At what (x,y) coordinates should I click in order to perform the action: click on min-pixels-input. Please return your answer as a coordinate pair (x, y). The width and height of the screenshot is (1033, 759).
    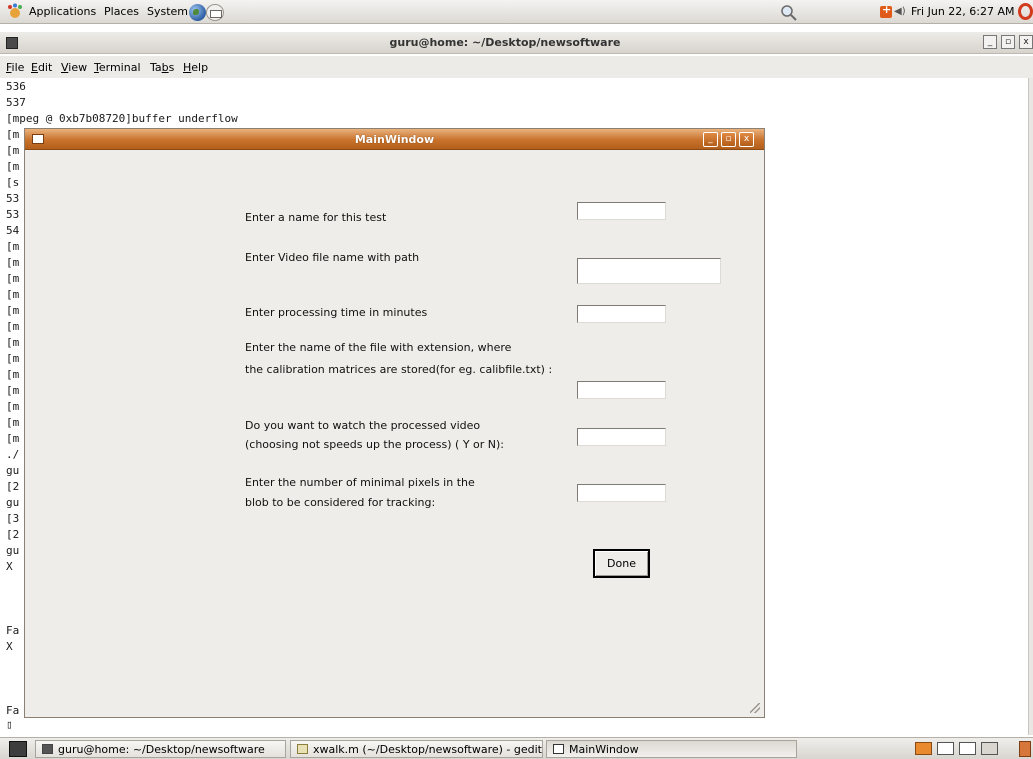
    Looking at the image, I should click on (621, 493).